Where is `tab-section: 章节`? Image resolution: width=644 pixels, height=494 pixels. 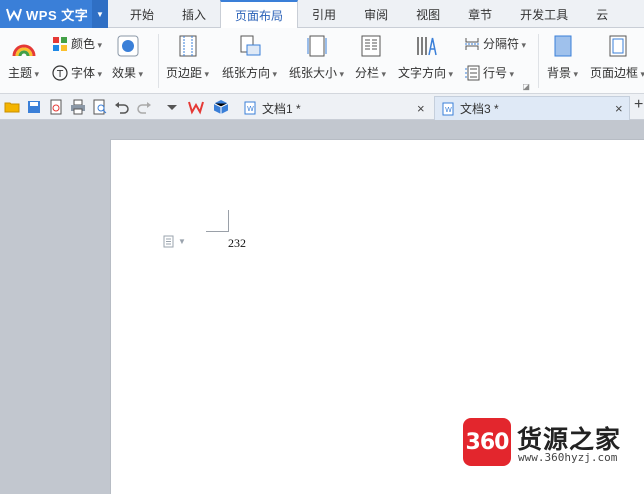
tab-section: 章节 is located at coordinates (480, 14).